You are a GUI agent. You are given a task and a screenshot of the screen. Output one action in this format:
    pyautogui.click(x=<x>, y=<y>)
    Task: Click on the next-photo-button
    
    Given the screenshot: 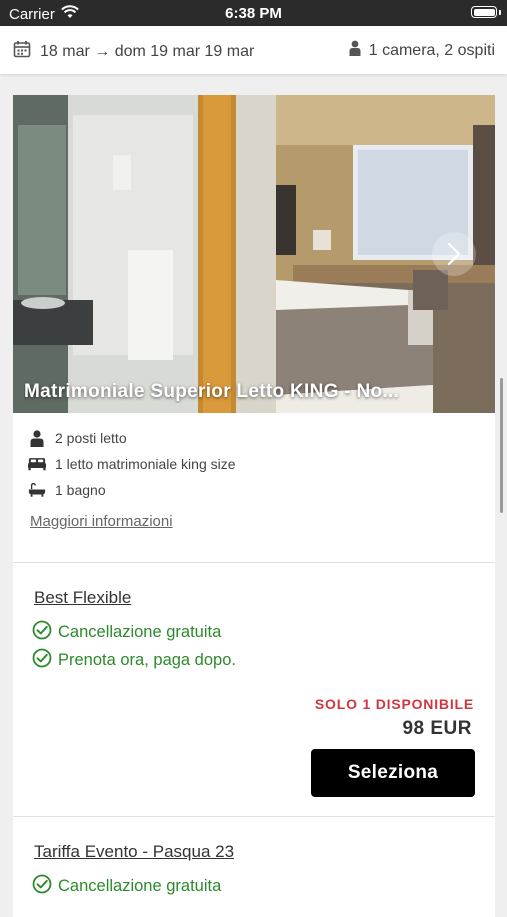 What is the action you would take?
    pyautogui.click(x=454, y=254)
    